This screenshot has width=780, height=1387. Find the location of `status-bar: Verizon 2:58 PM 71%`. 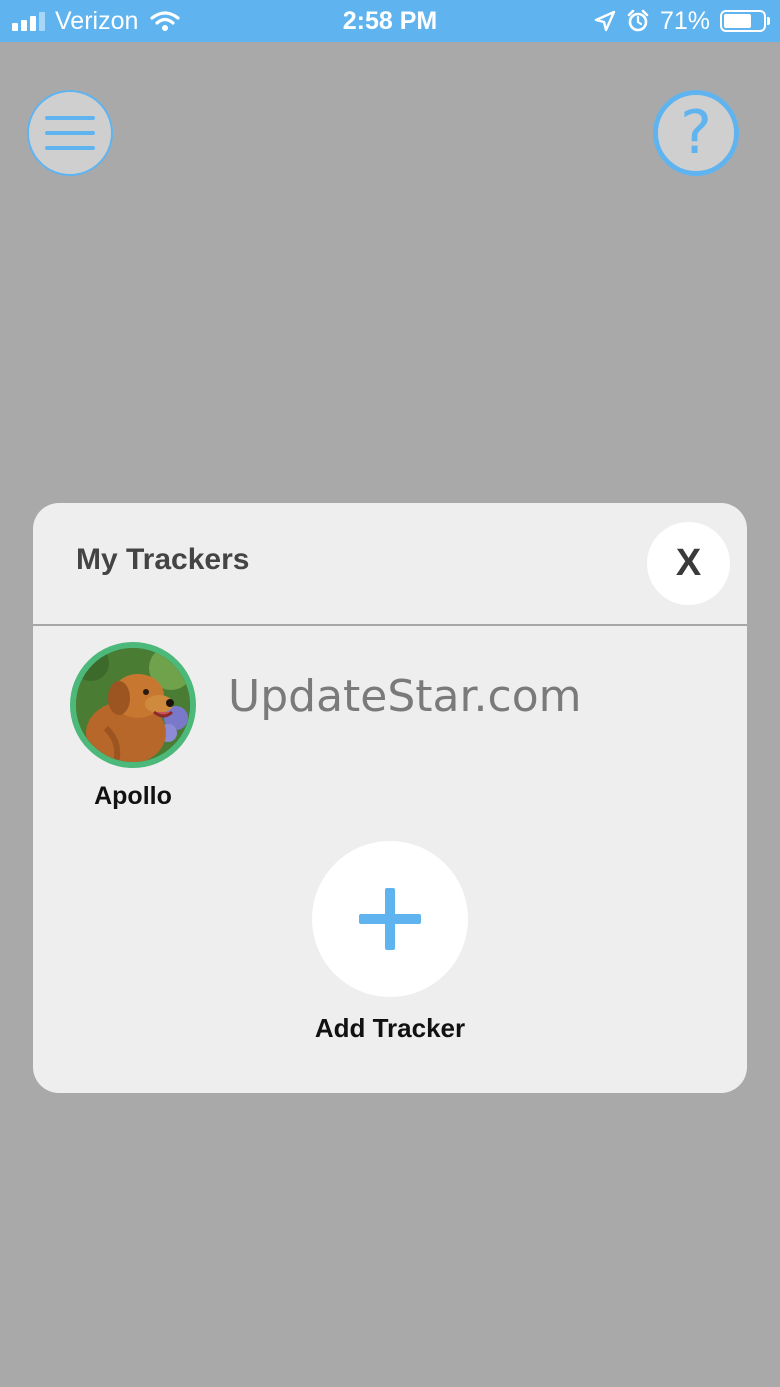

status-bar: Verizon 2:58 PM 71% is located at coordinates (390, 21).